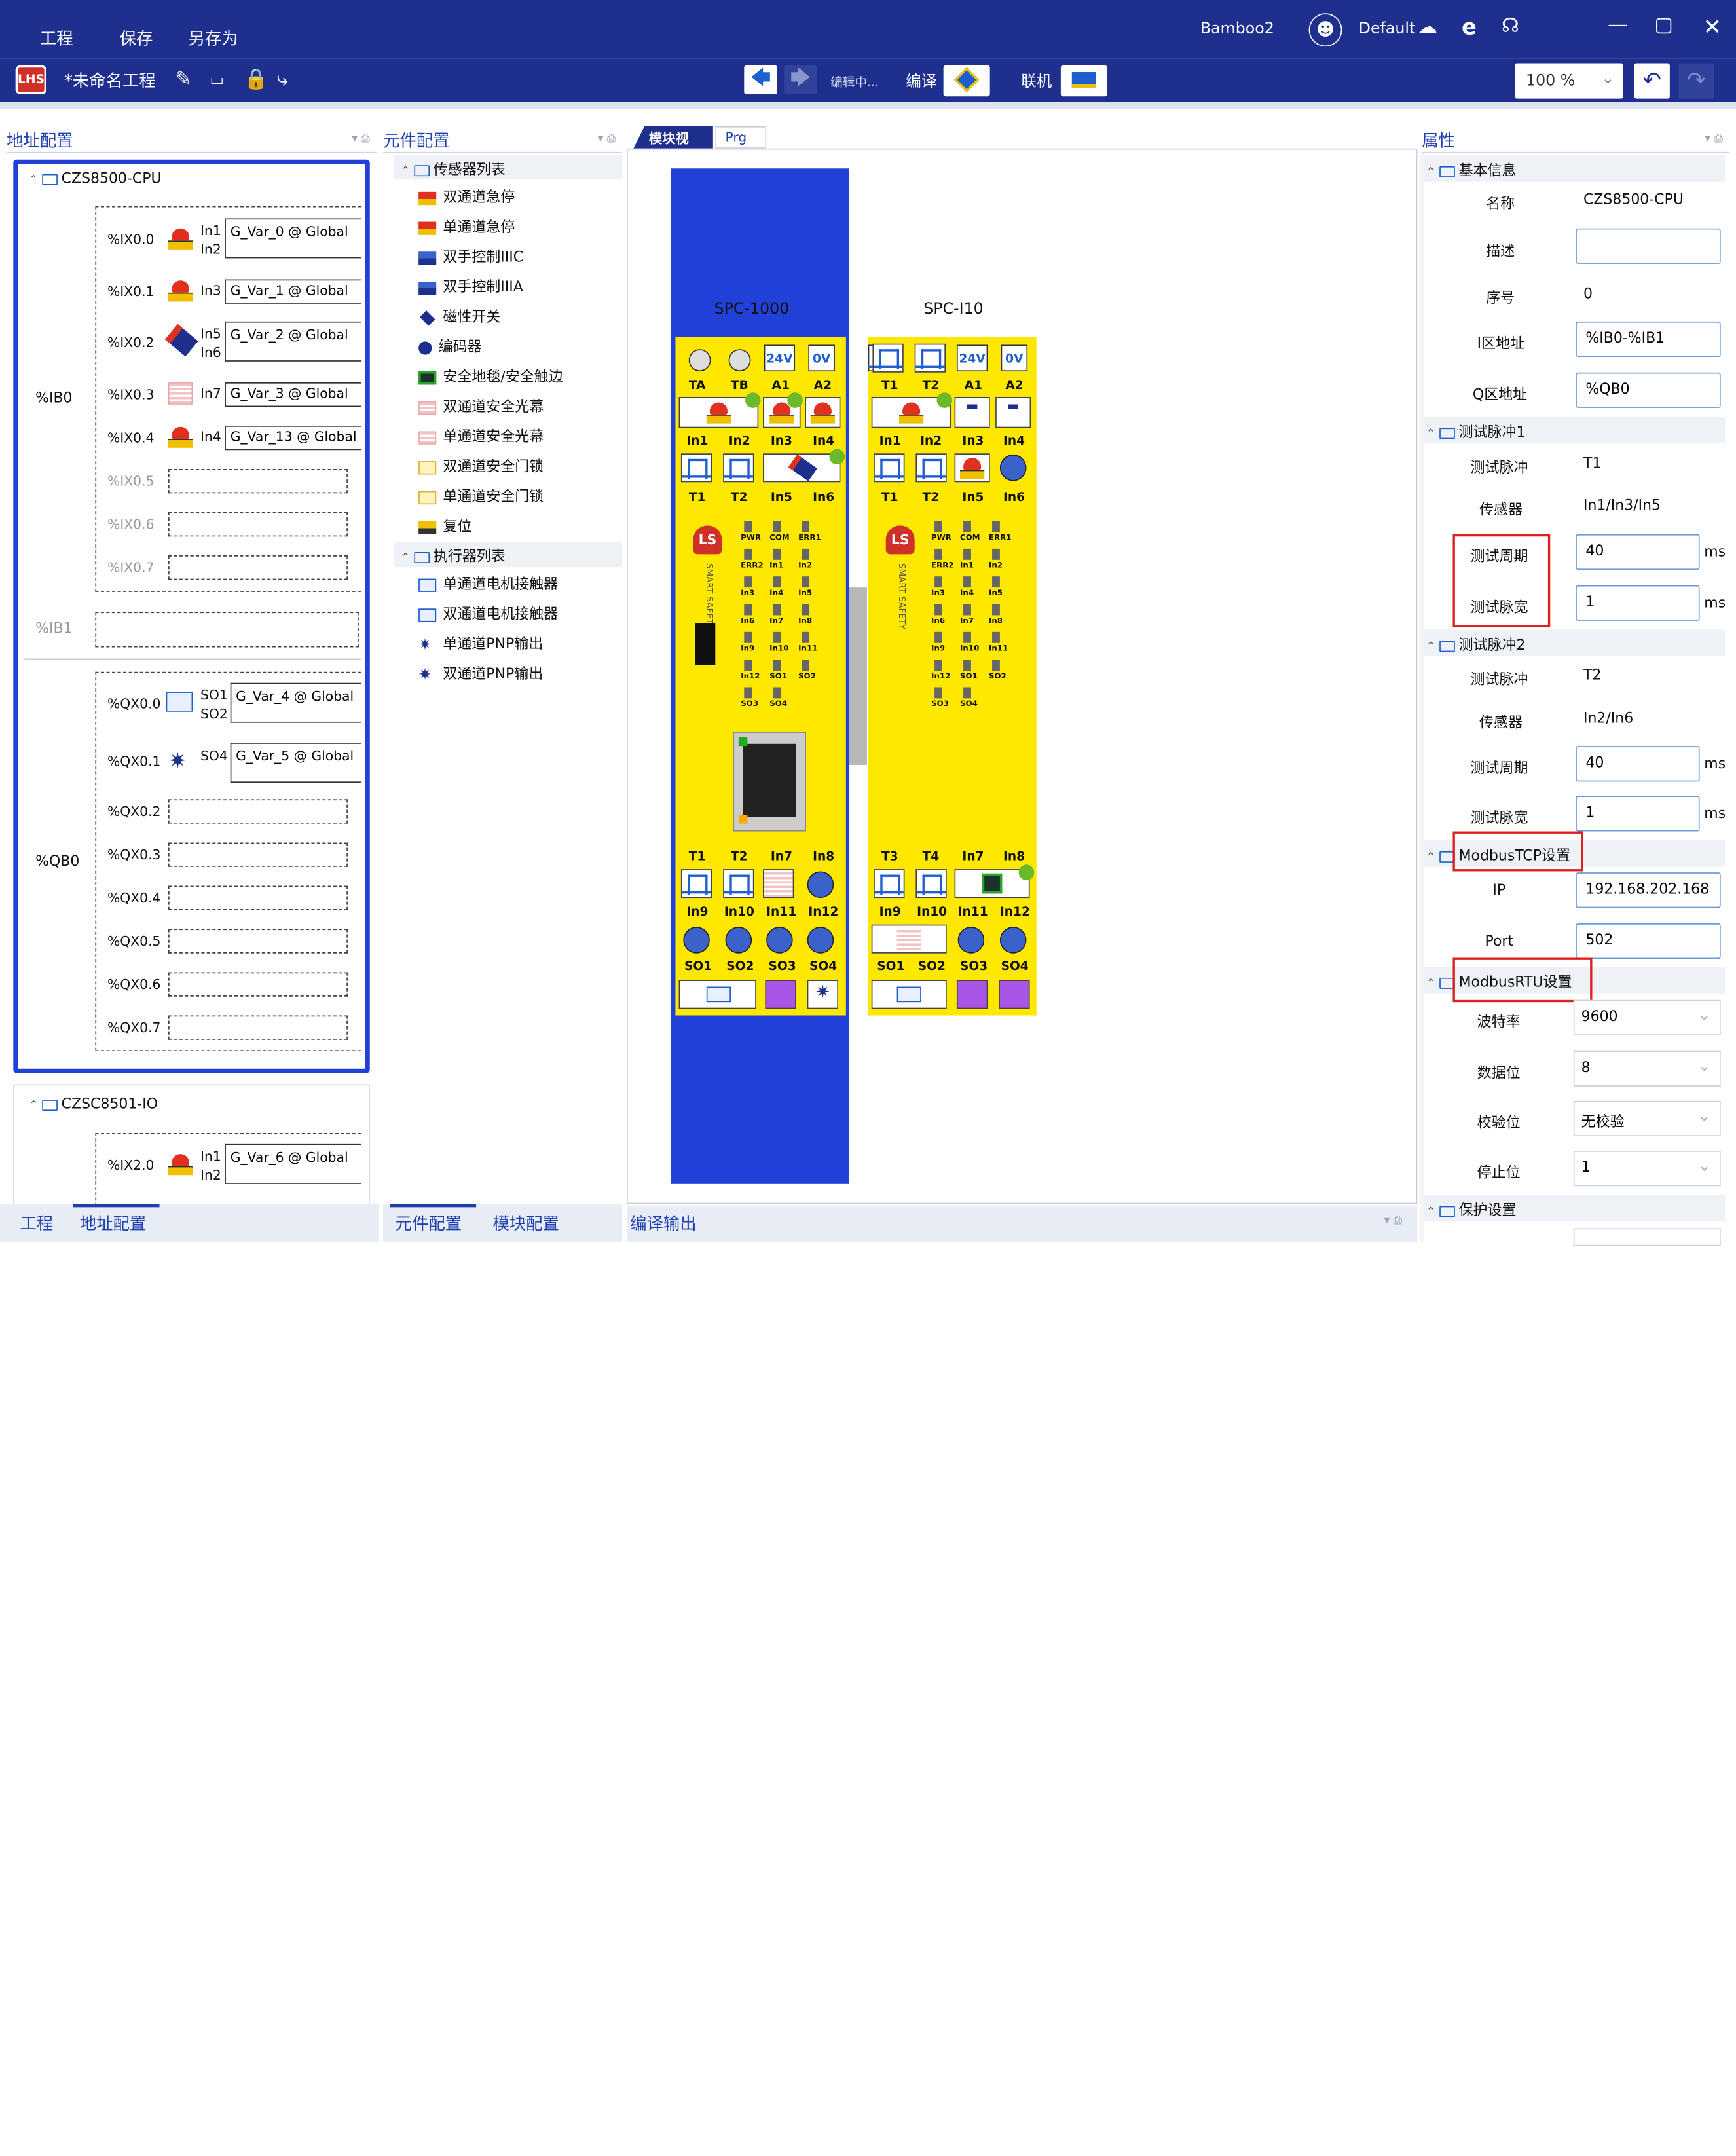  Describe the element at coordinates (1387, 29) in the screenshot. I see `profile-name: Default` at that location.